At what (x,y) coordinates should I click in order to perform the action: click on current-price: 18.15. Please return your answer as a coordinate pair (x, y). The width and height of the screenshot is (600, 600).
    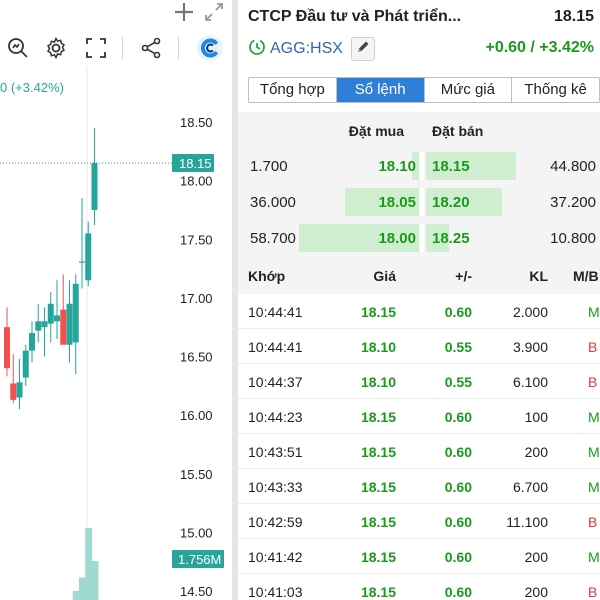
    Looking at the image, I should click on (573, 16).